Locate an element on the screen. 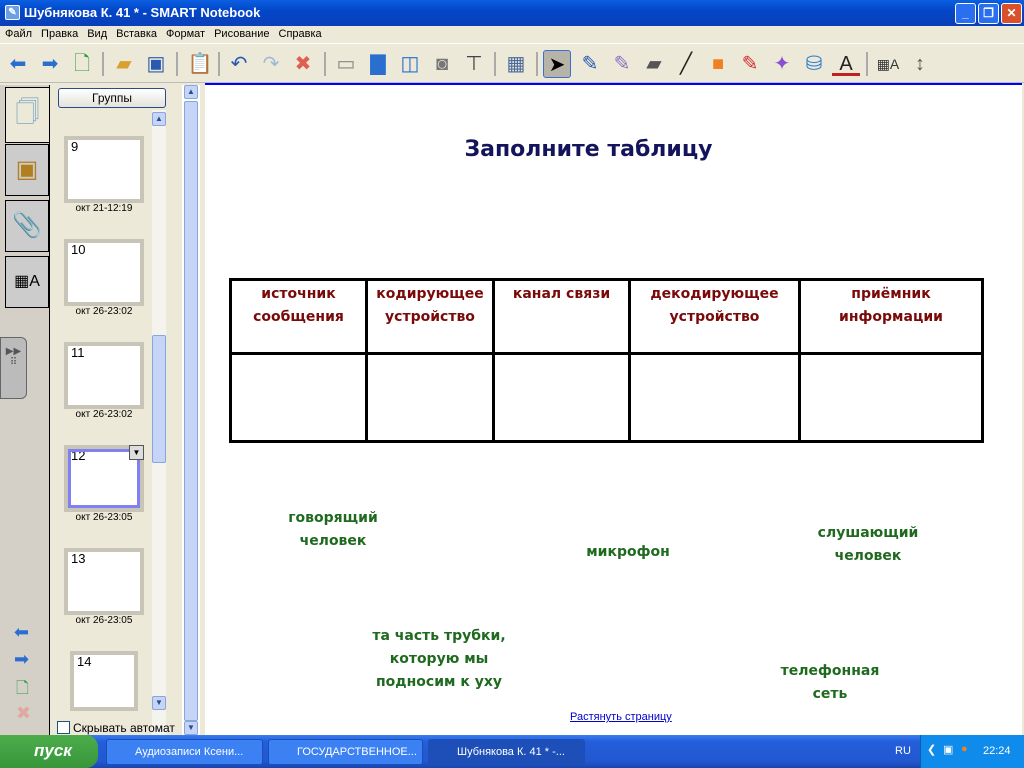 Image resolution: width=1024 pixels, height=768 pixels. label-telephone-network: телефонная сеть is located at coordinates (830, 683).